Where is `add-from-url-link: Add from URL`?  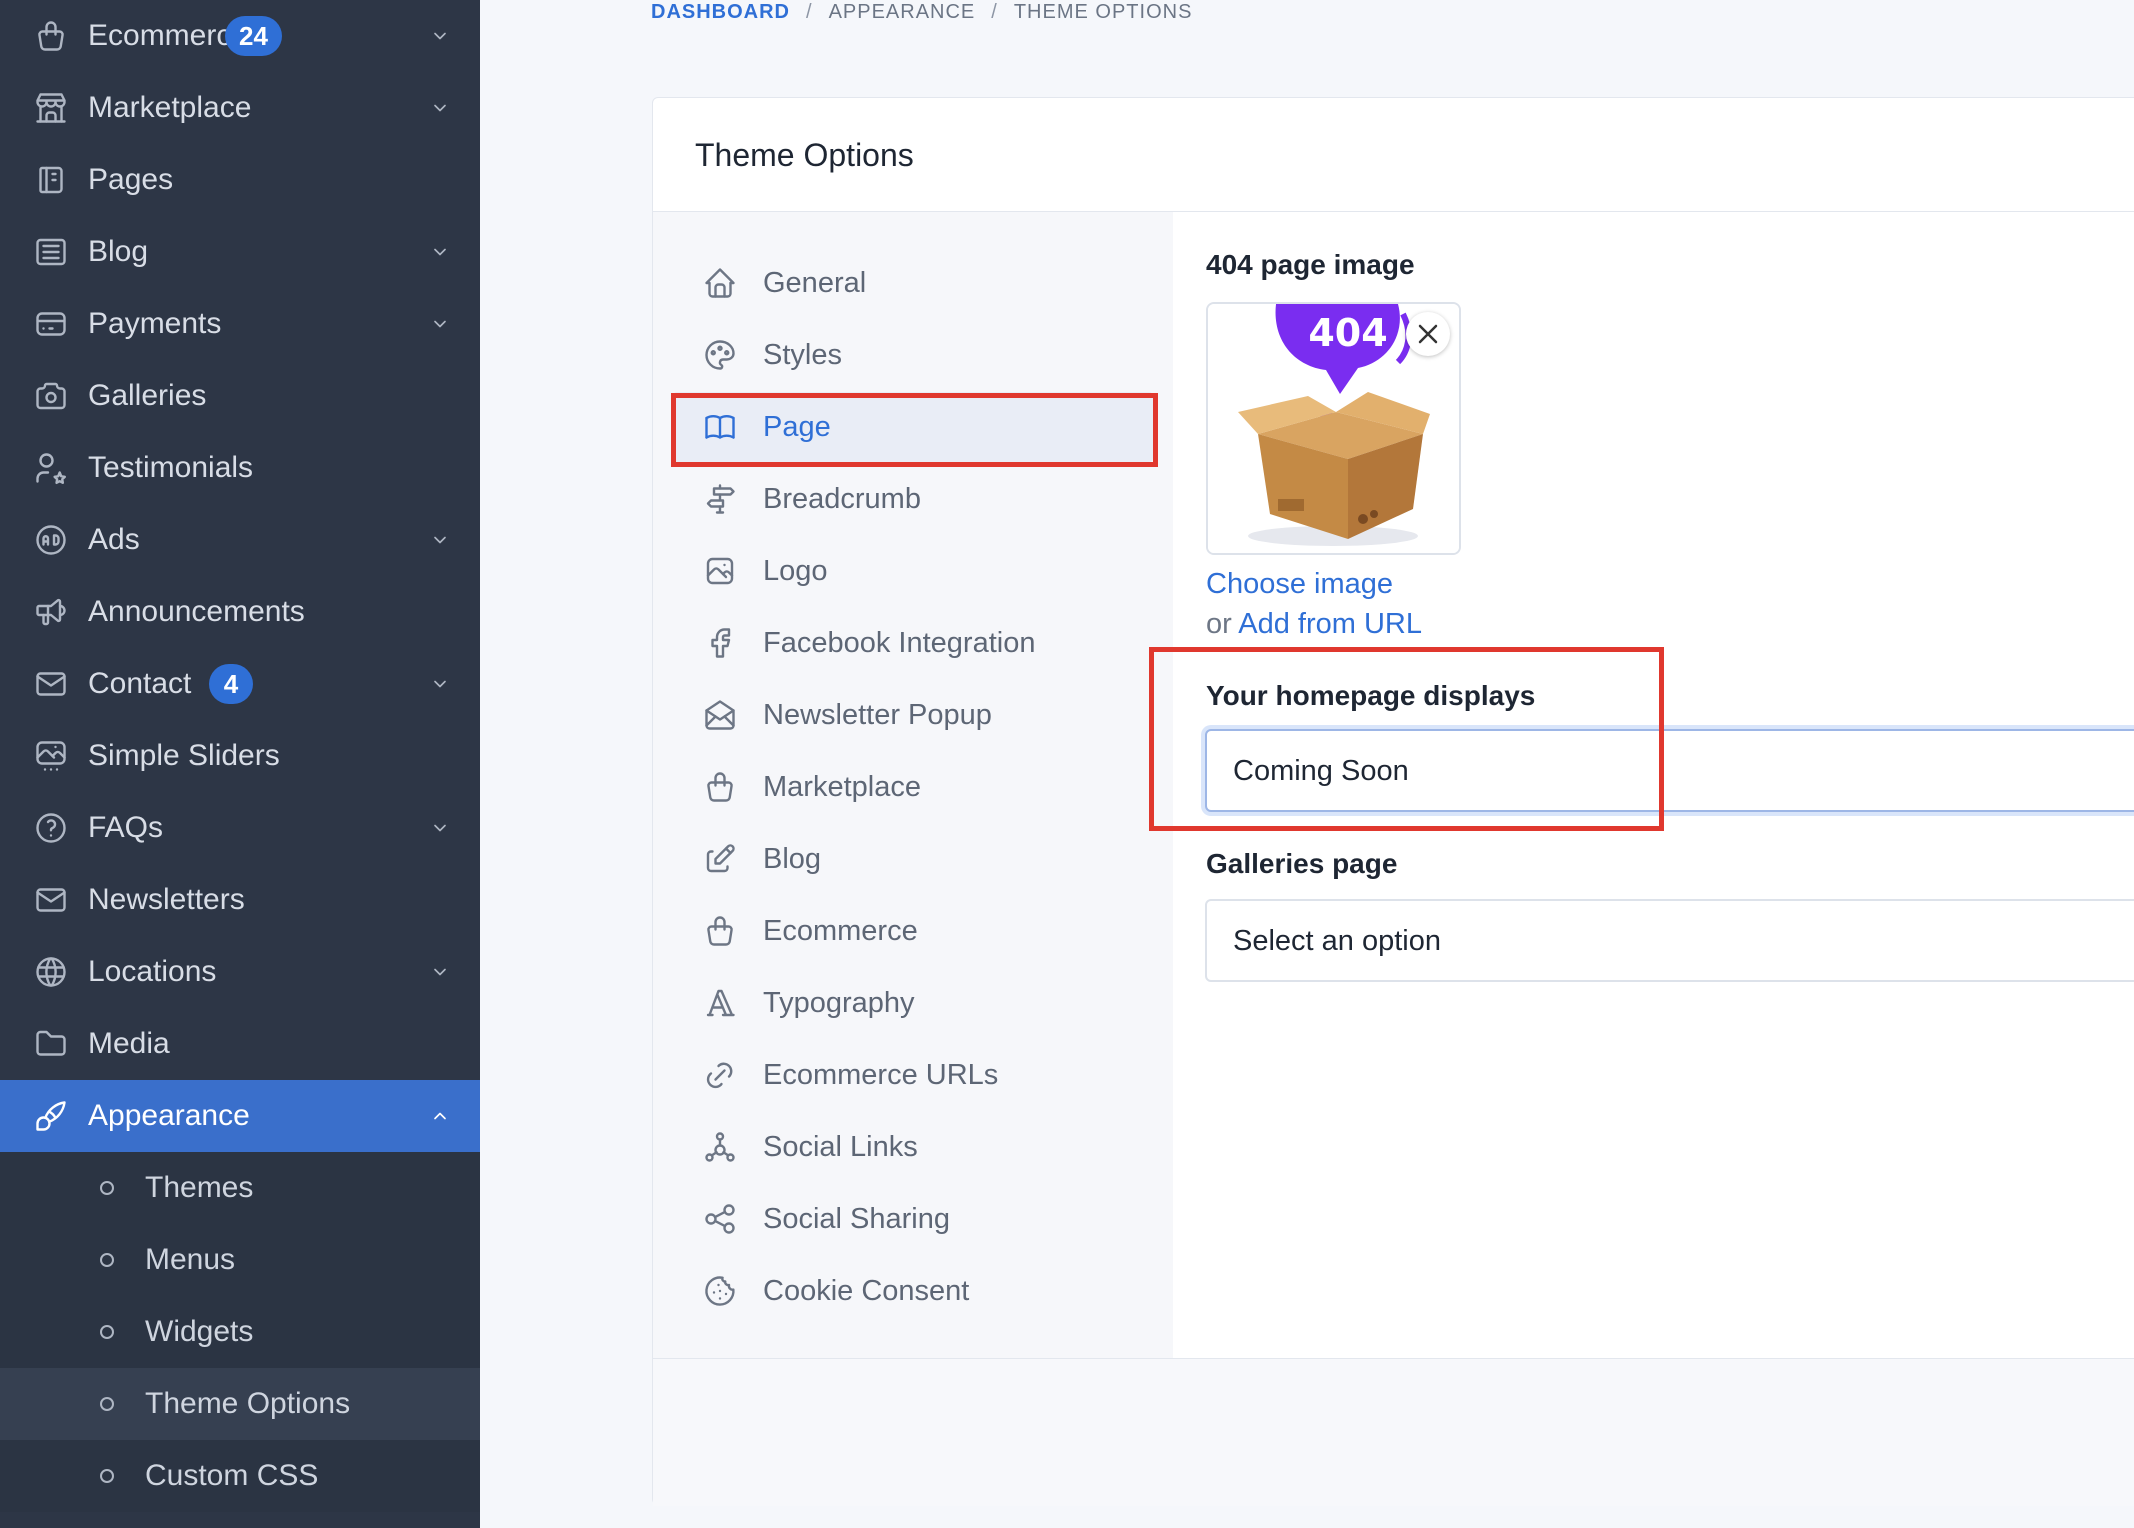
add-from-url-link: Add from URL is located at coordinates (1330, 624).